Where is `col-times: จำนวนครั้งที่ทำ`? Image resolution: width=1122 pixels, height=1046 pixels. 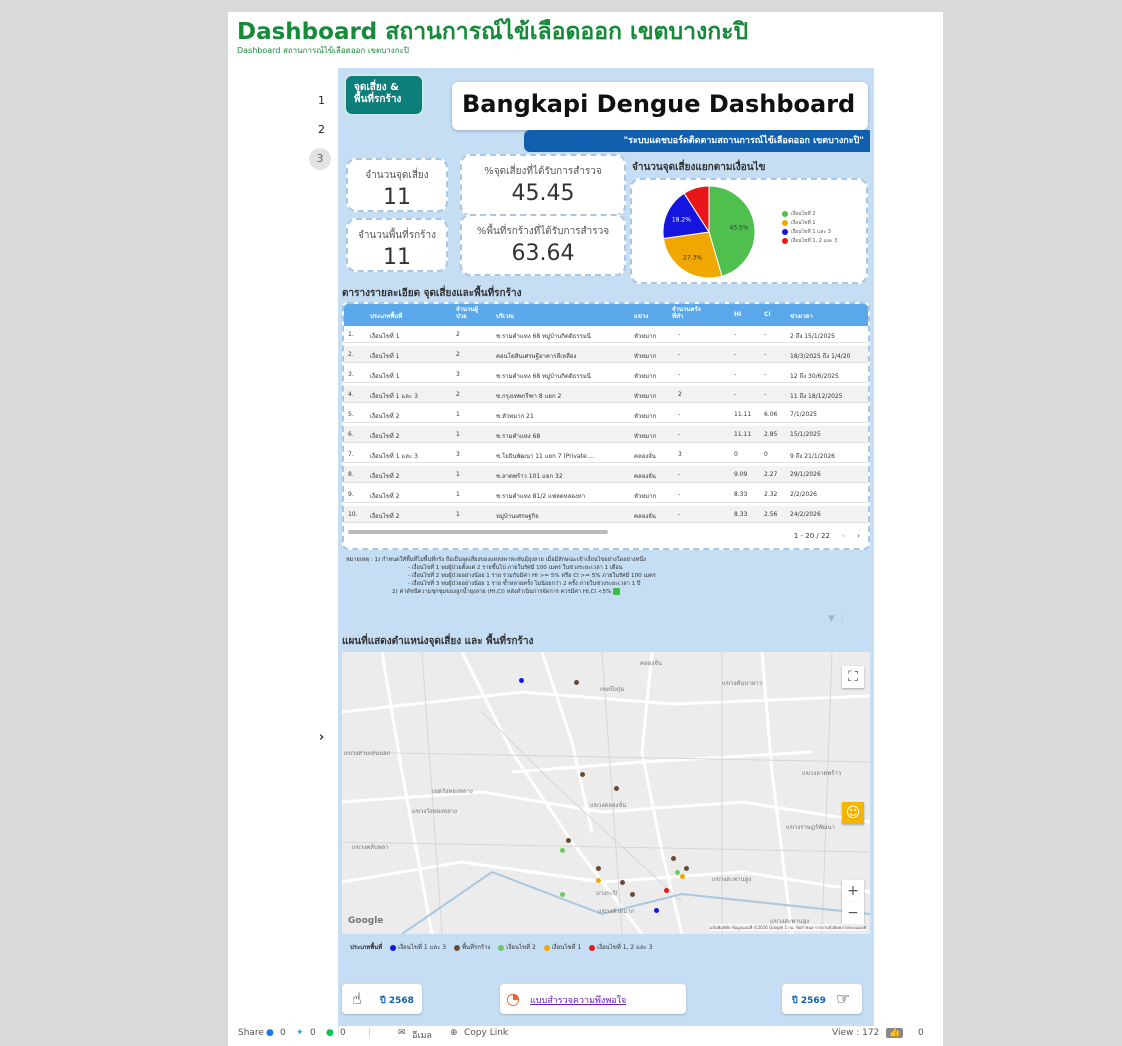 col-times: จำนวนครั้งที่ทำ is located at coordinates (688, 313).